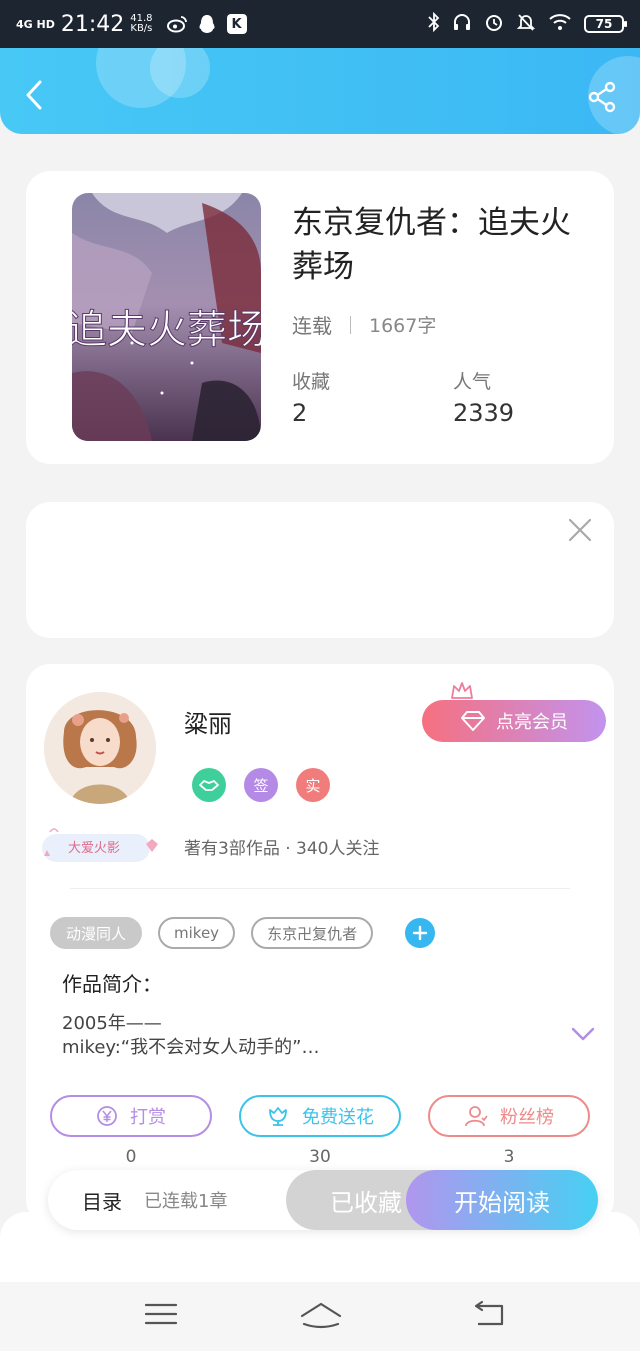 The image size is (640, 1351). I want to click on diamond-icon, so click(473, 721).